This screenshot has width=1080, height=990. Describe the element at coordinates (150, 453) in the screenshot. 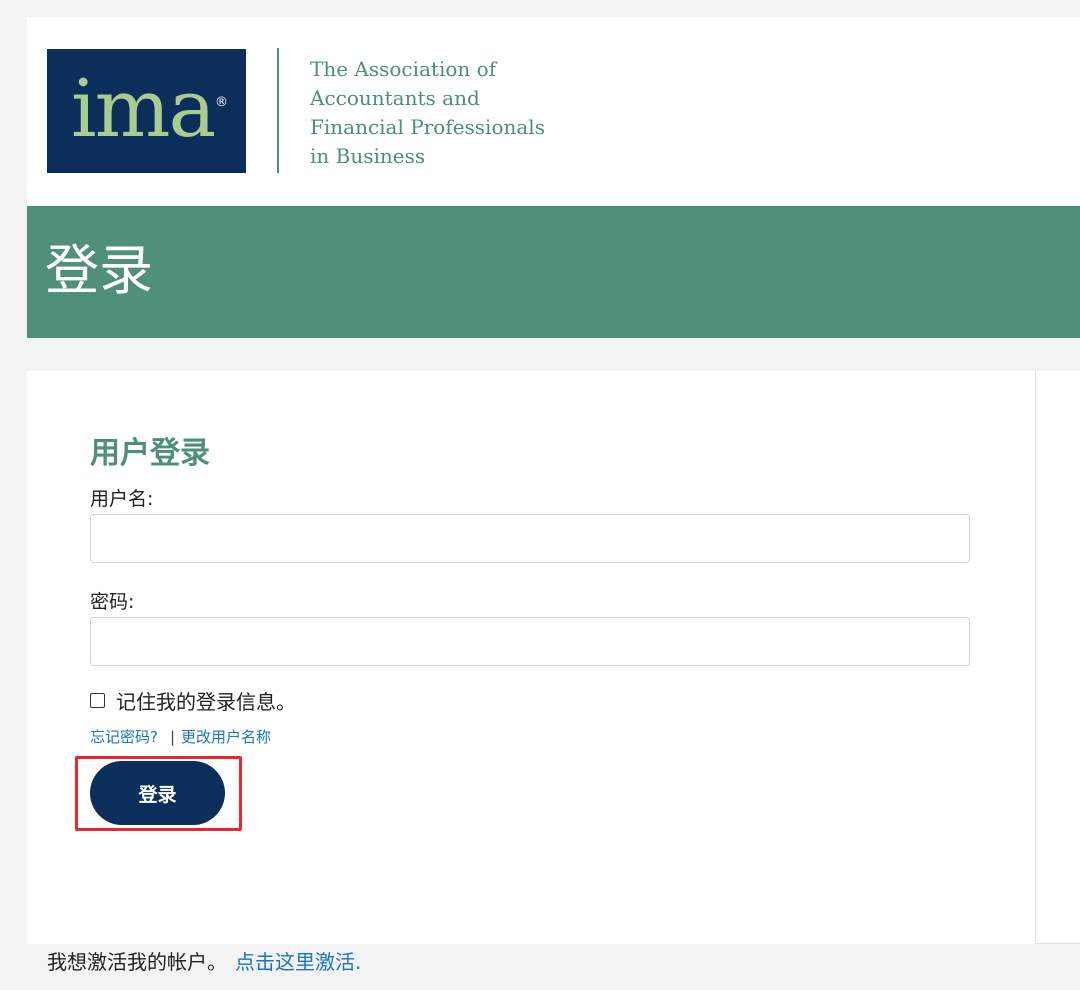

I see `form-heading: 用户登录` at that location.